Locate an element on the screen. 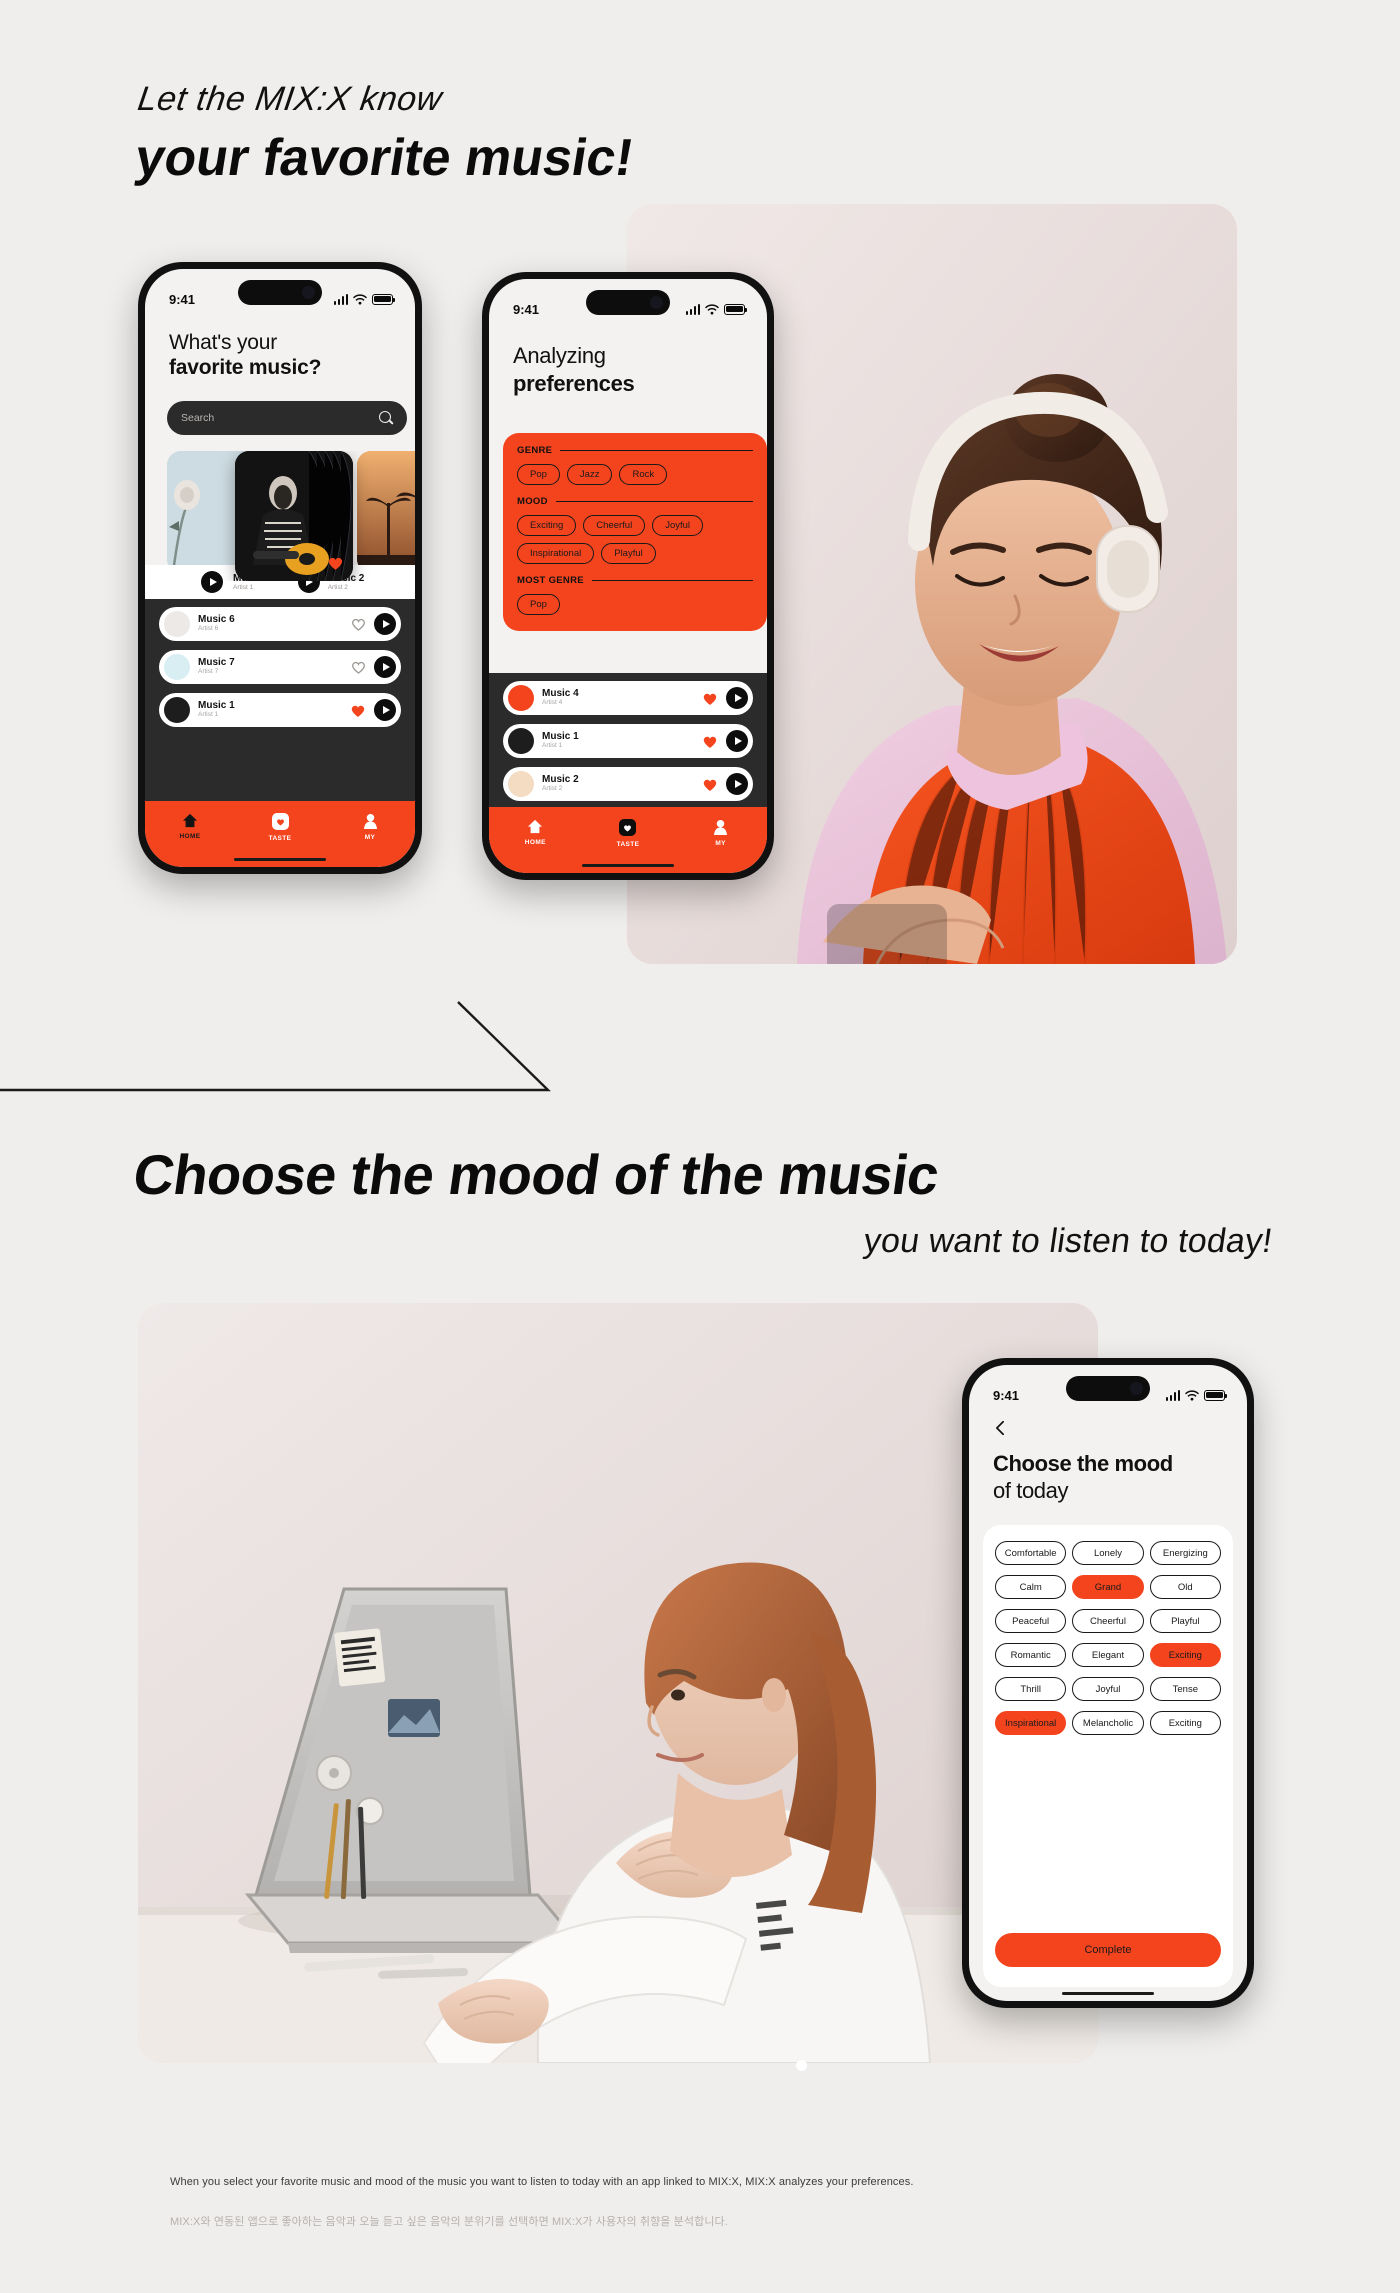  pref-section-most-genre: MOST GENRE Pop is located at coordinates (635, 595).